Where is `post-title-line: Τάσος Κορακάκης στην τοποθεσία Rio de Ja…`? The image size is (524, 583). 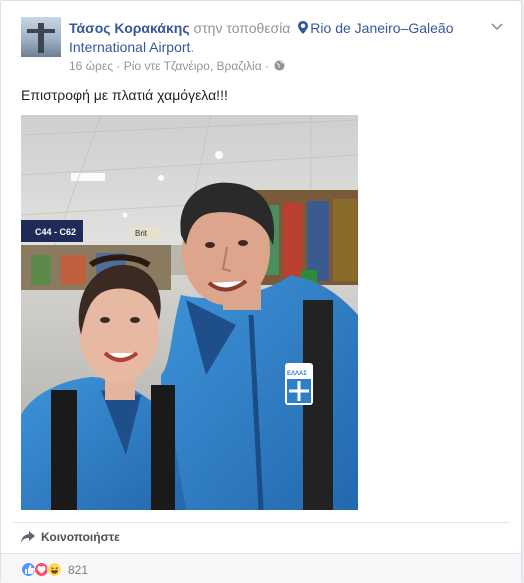
post-title-line: Τάσος Κορακάκης στην τοποθεσία Rio de Ja… is located at coordinates (279, 38).